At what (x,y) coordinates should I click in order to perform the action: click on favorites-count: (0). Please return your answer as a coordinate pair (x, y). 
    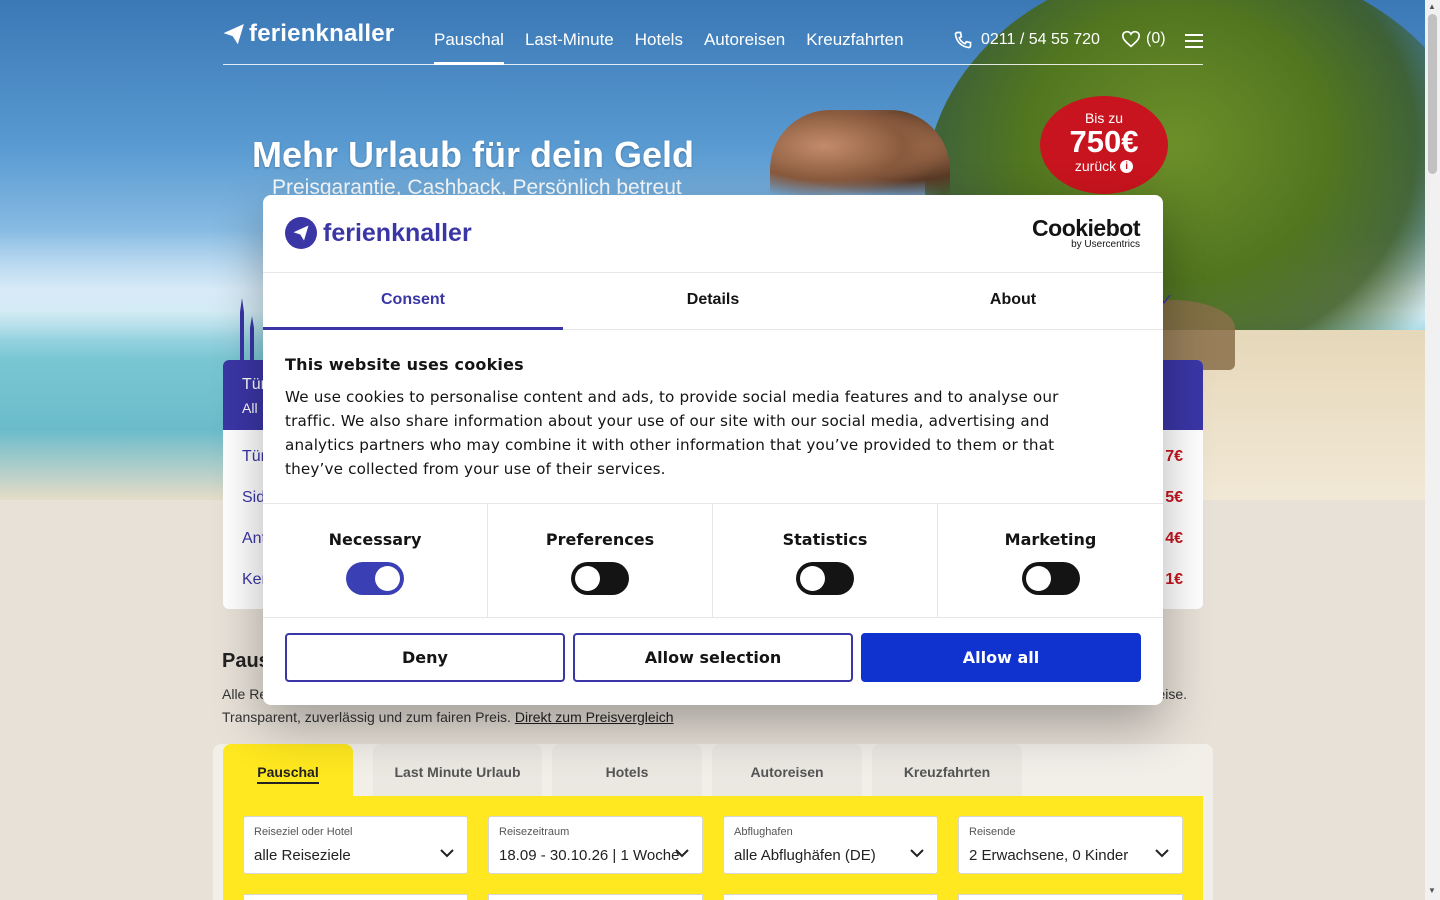
    Looking at the image, I should click on (1156, 38).